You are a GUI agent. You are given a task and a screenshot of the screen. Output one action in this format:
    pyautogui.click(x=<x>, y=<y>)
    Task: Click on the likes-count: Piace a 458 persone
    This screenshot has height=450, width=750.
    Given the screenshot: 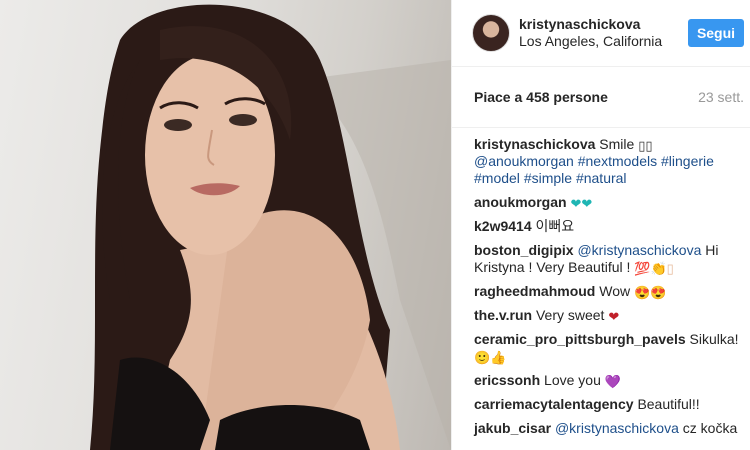 What is the action you would take?
    pyautogui.click(x=541, y=97)
    